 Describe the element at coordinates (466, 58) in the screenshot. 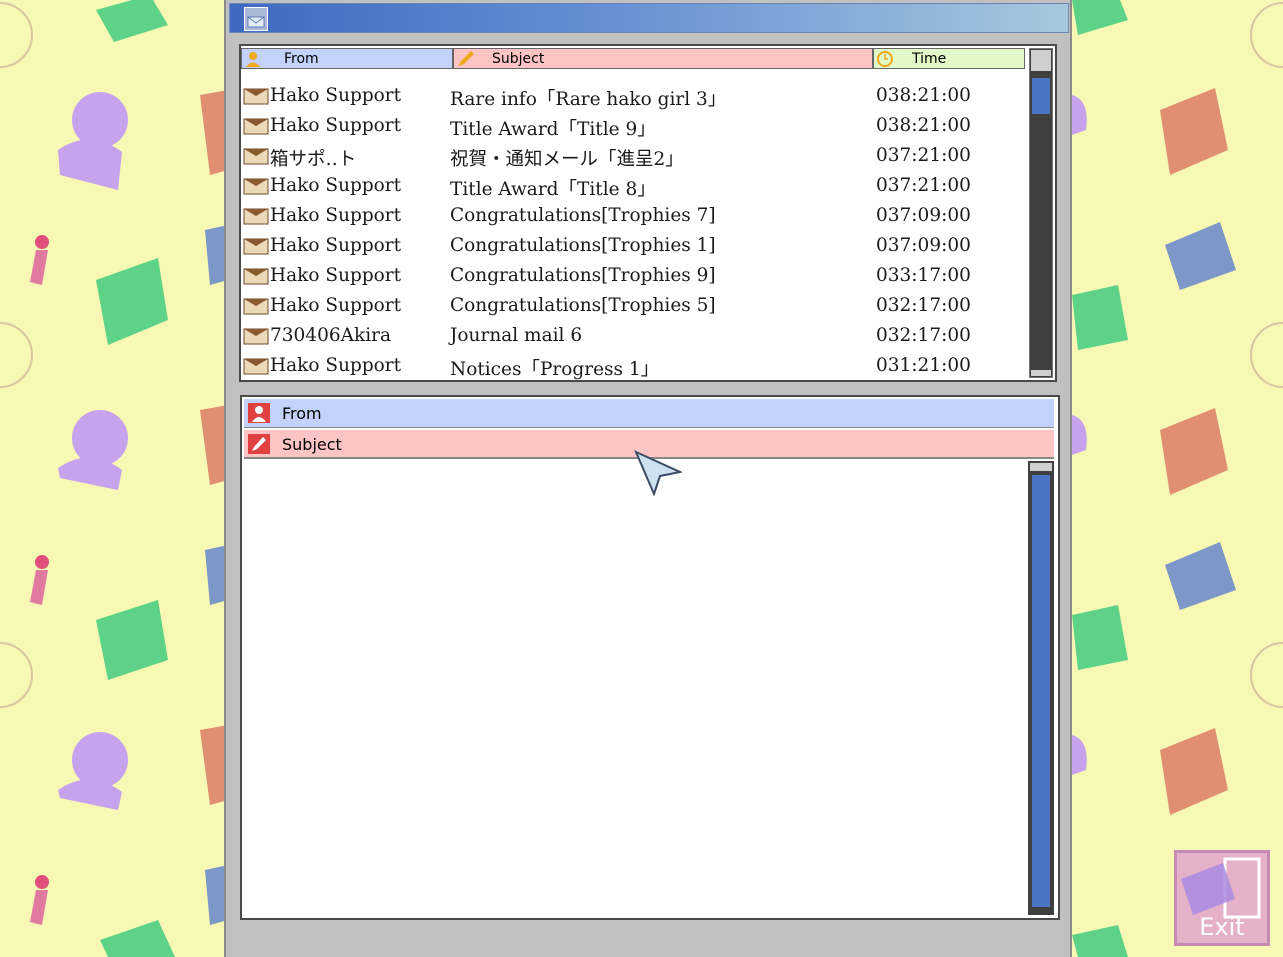

I see `pencil-icon` at that location.